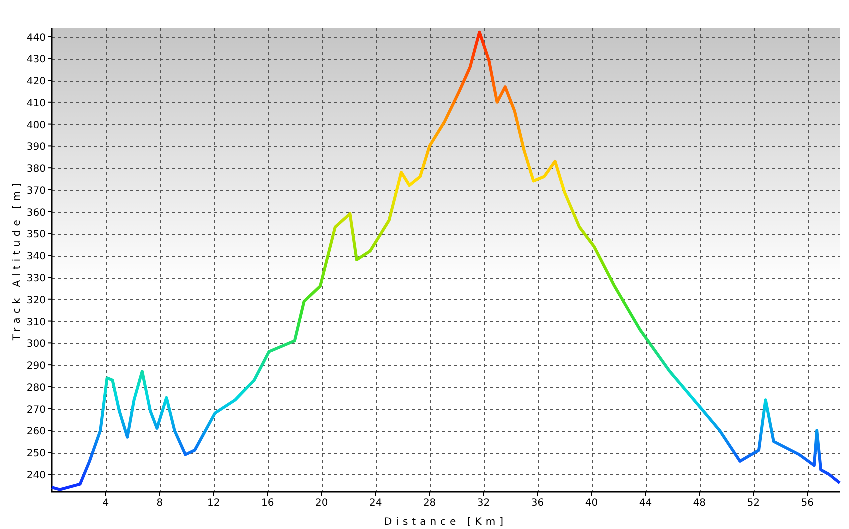 This screenshot has height=529, width=849. I want to click on y-tick-label: 380, so click(36, 170).